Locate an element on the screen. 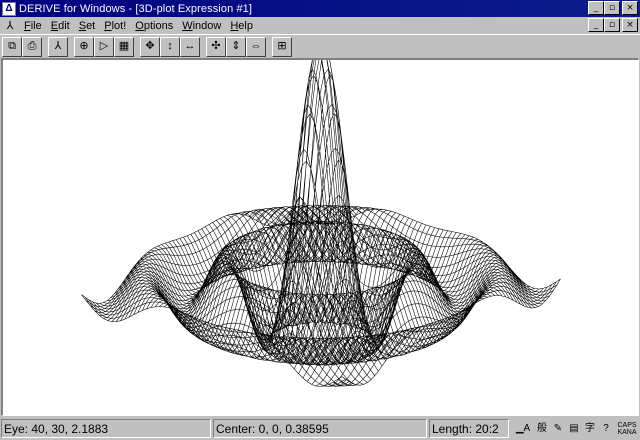 The image size is (640, 440). move-all-button: ✥ is located at coordinates (150, 46).